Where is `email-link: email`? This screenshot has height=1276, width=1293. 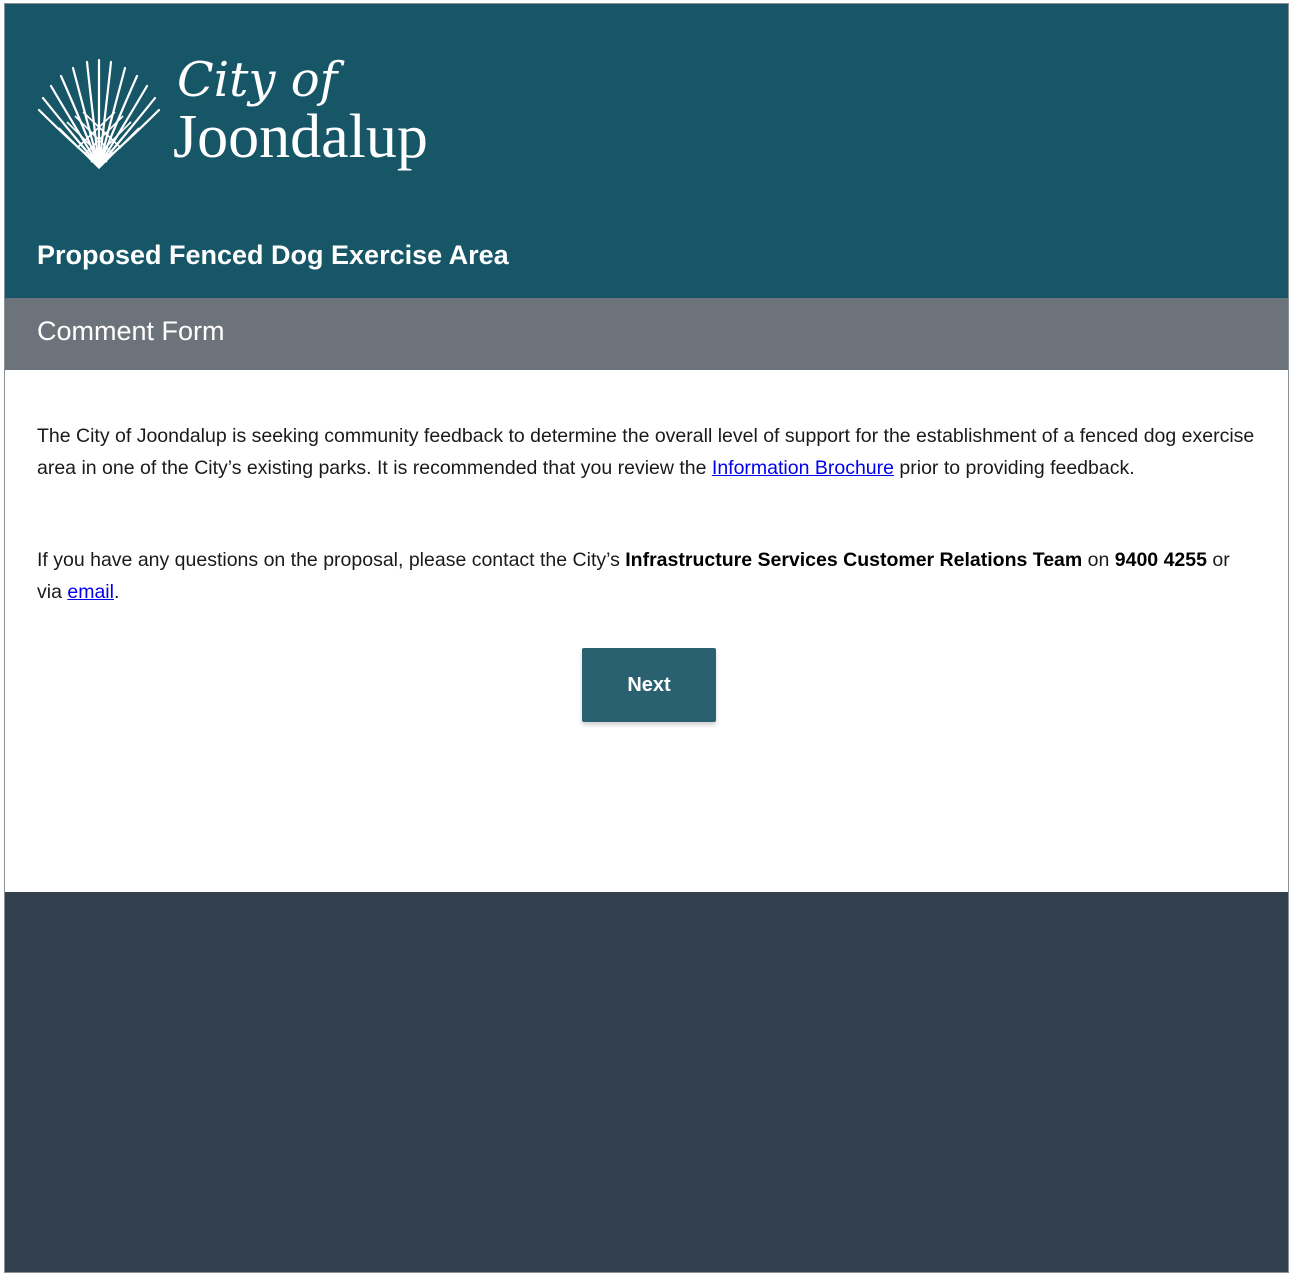 email-link: email is located at coordinates (90, 592).